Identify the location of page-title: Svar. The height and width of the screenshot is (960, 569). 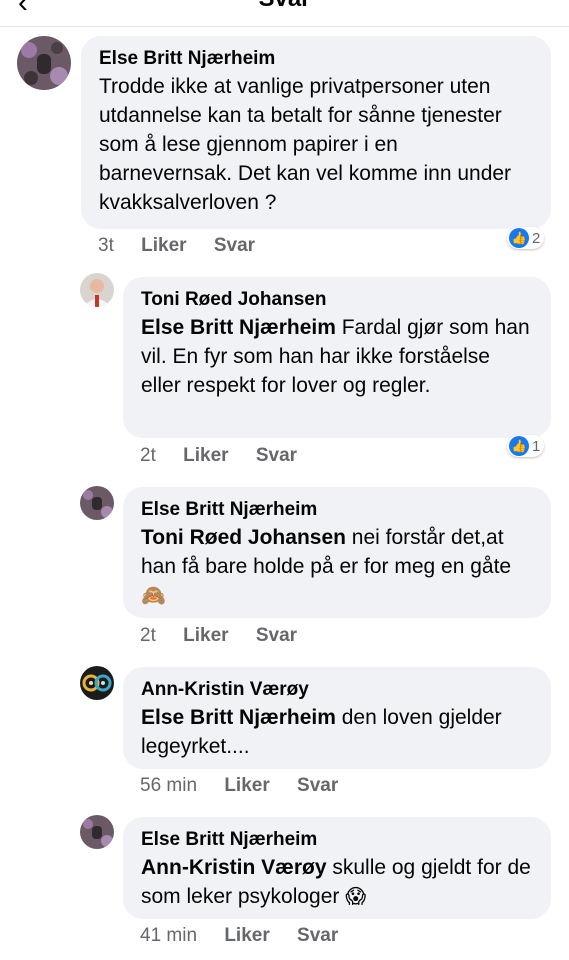
(284, 6).